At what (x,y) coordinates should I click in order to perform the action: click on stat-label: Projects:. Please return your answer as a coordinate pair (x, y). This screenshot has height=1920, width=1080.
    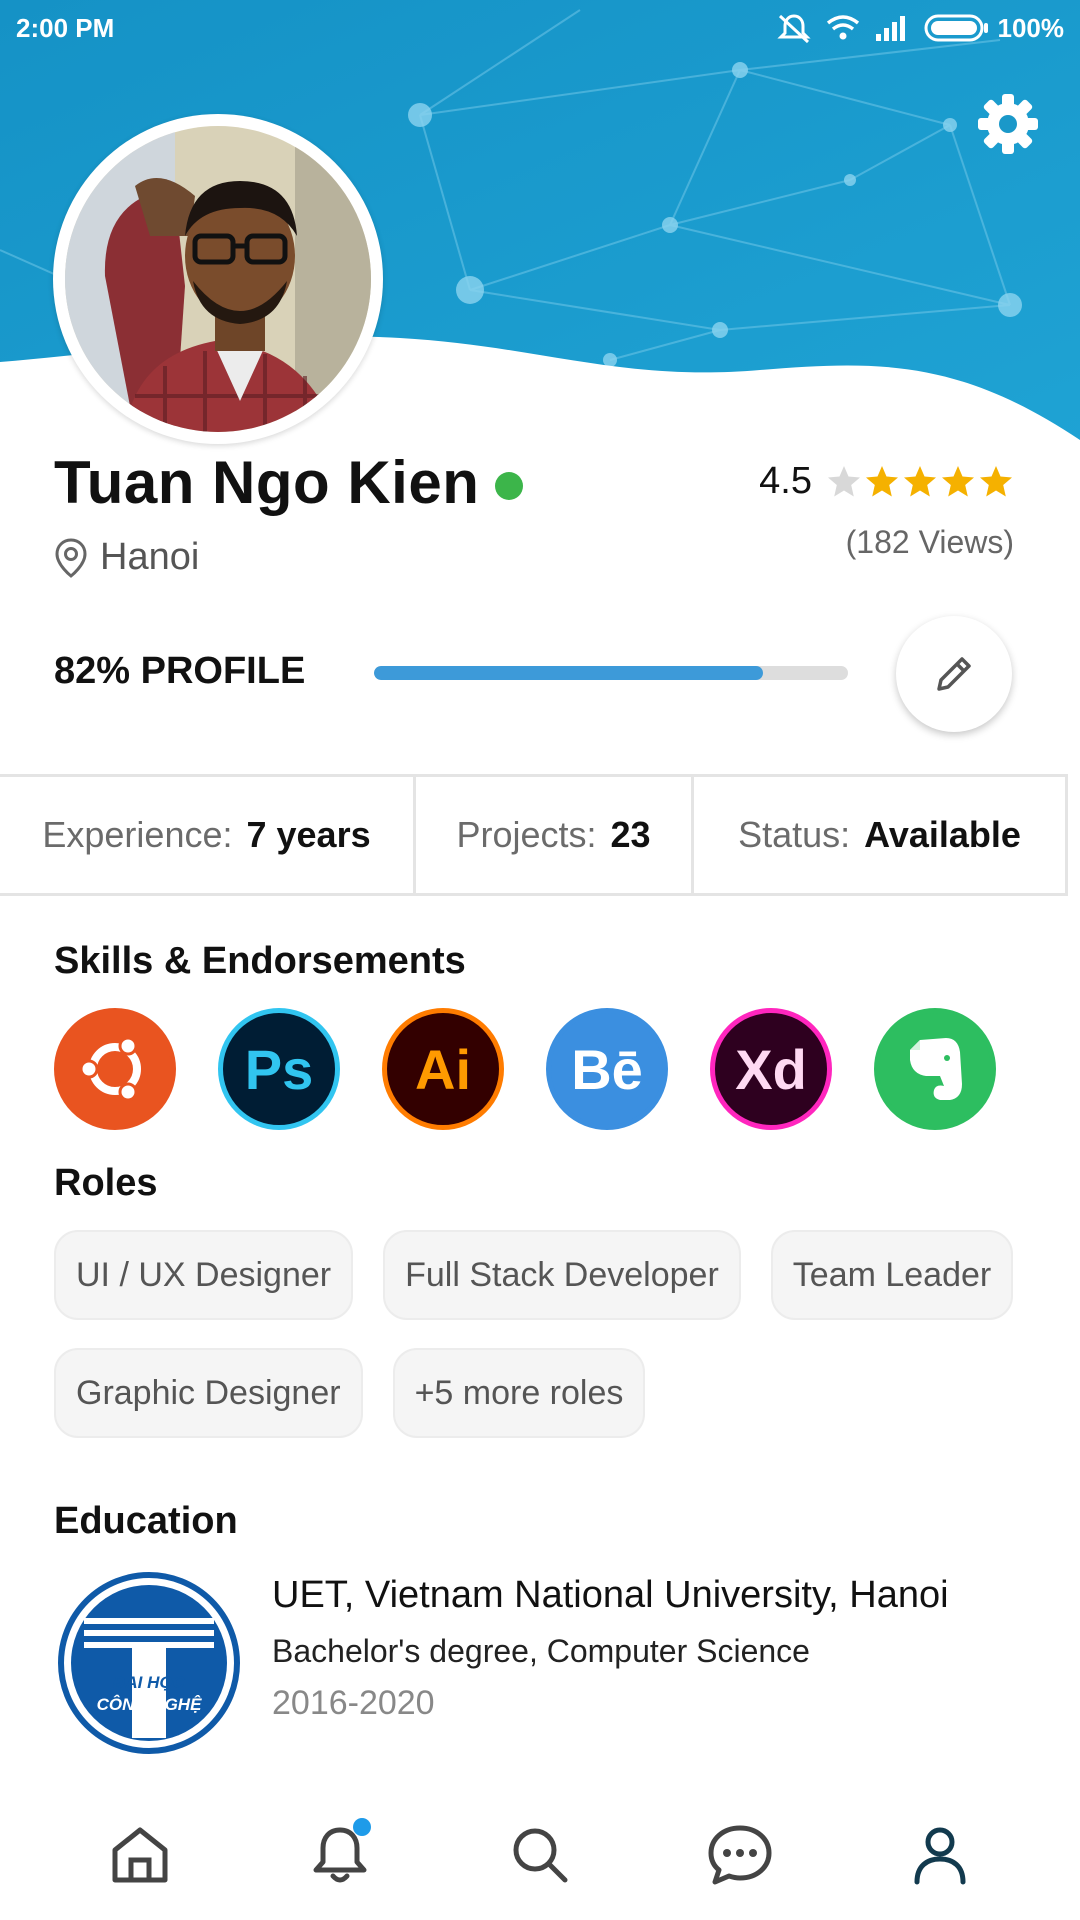
    Looking at the image, I should click on (526, 834).